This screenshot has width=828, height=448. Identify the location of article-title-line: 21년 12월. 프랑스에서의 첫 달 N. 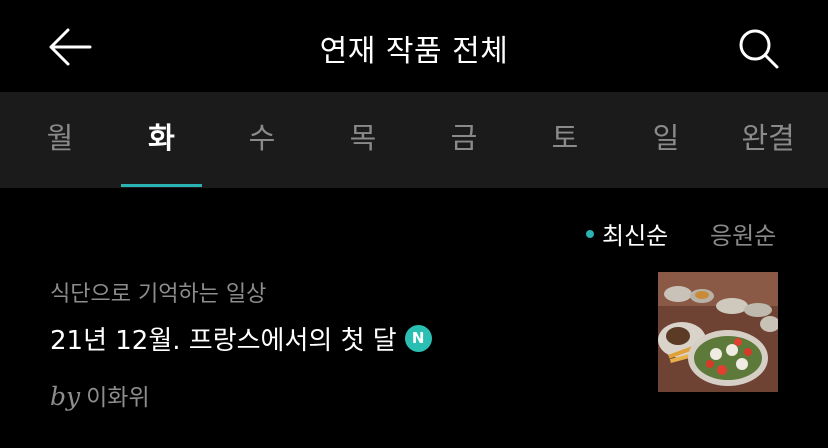
(241, 338).